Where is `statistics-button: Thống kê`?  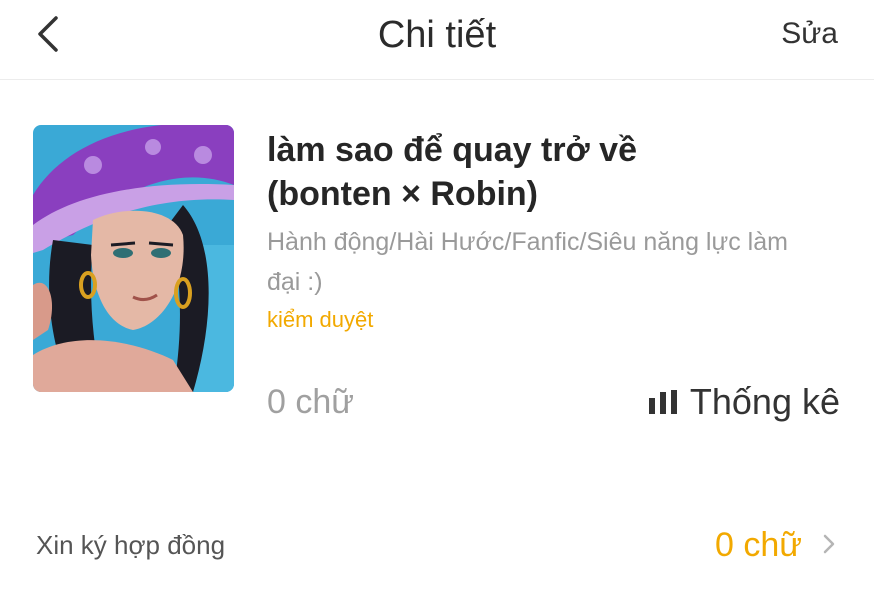
statistics-button: Thống kê is located at coordinates (744, 402).